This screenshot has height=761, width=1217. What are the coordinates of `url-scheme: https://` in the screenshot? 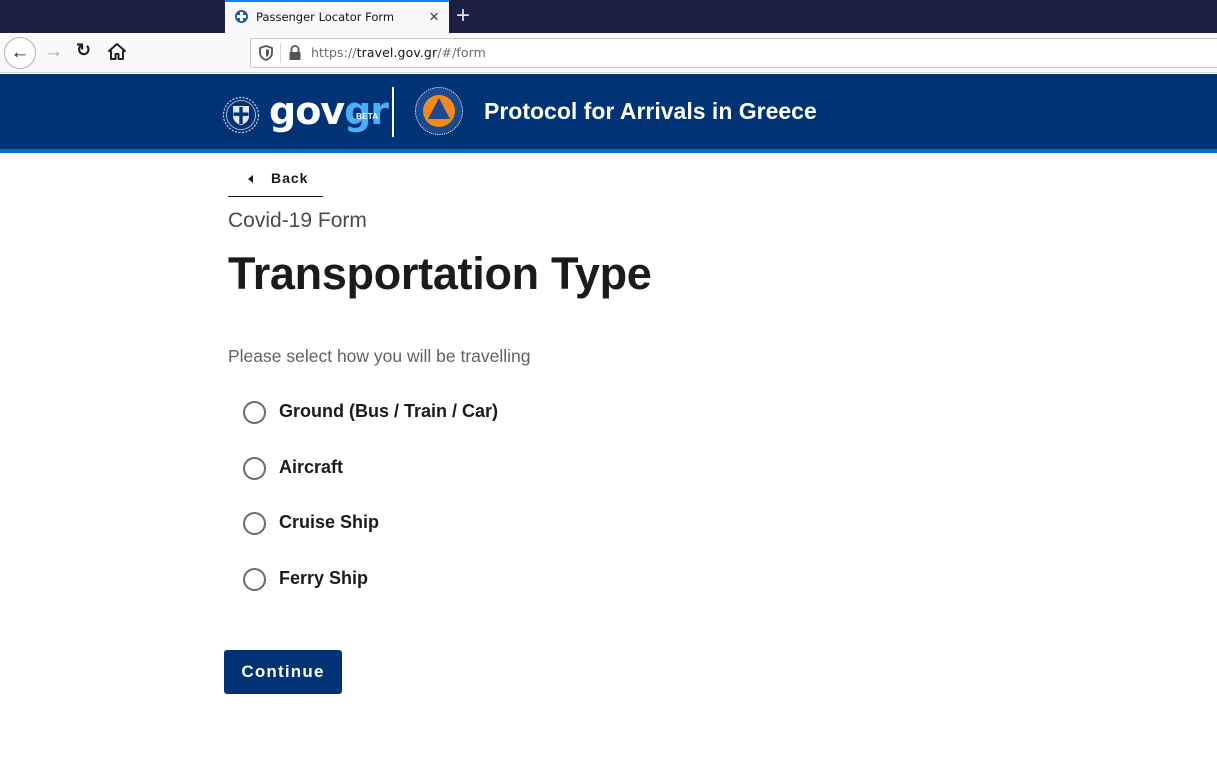 It's located at (334, 52).